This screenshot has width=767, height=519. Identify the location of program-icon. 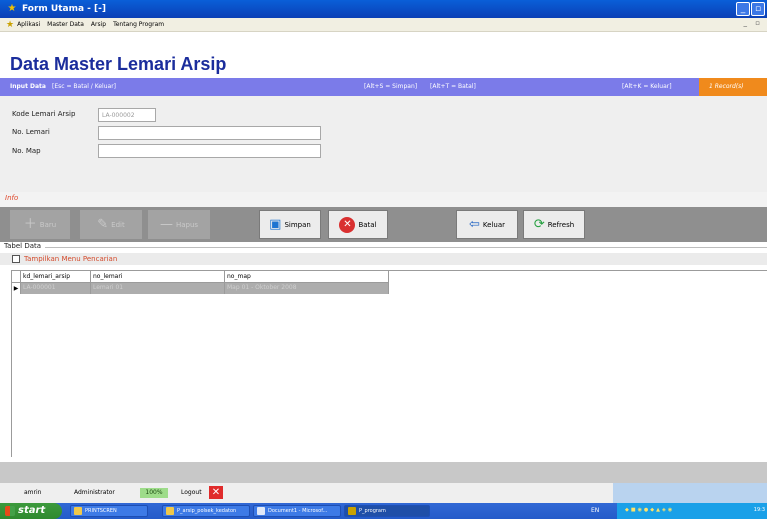
(352, 511).